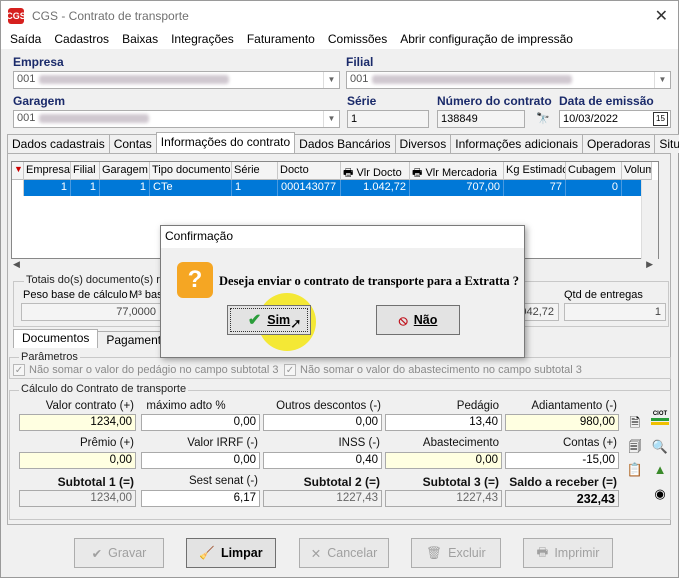 The width and height of the screenshot is (679, 578). I want to click on tab-dados-cadastrais: Dados cadastrais, so click(58, 143).